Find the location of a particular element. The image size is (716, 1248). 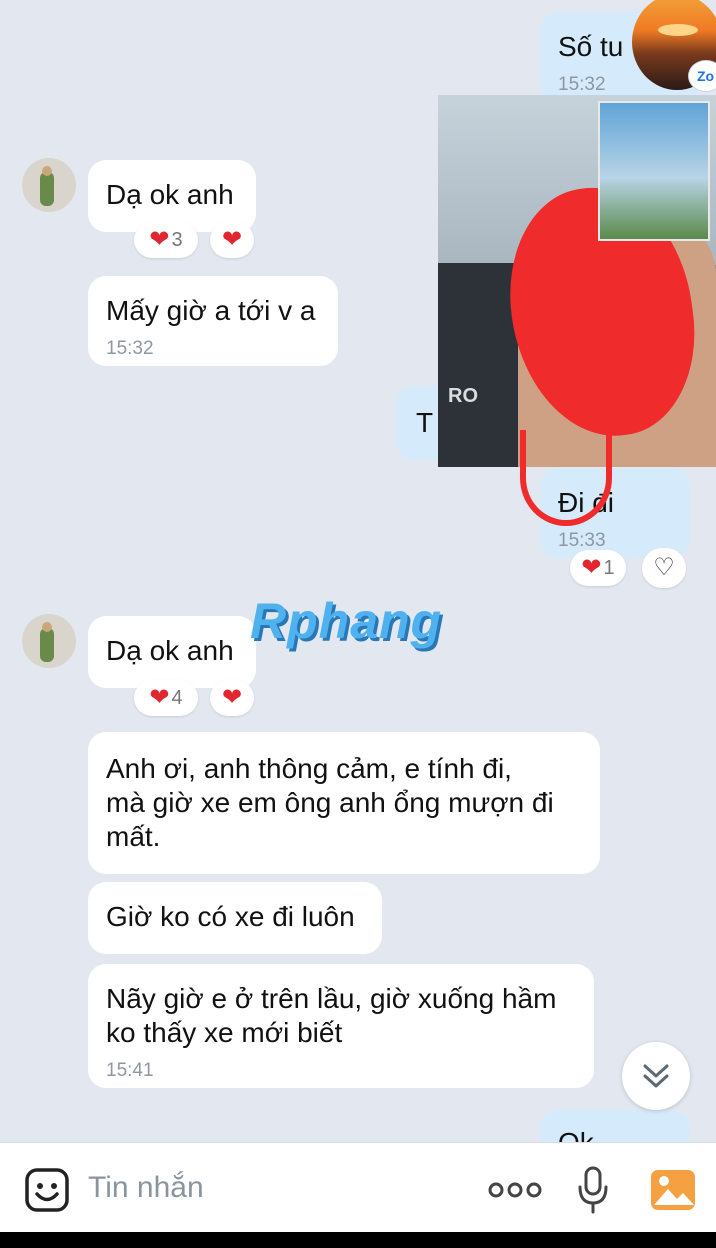

sun-icon is located at coordinates (678, 30).